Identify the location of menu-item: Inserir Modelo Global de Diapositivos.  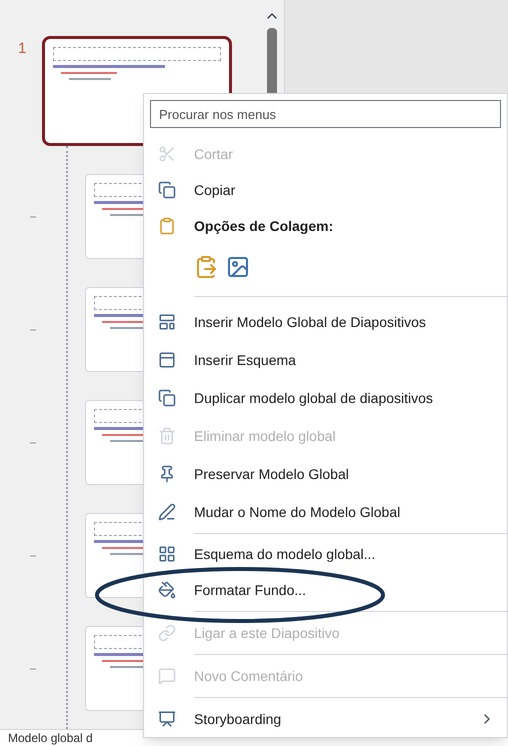
(325, 322).